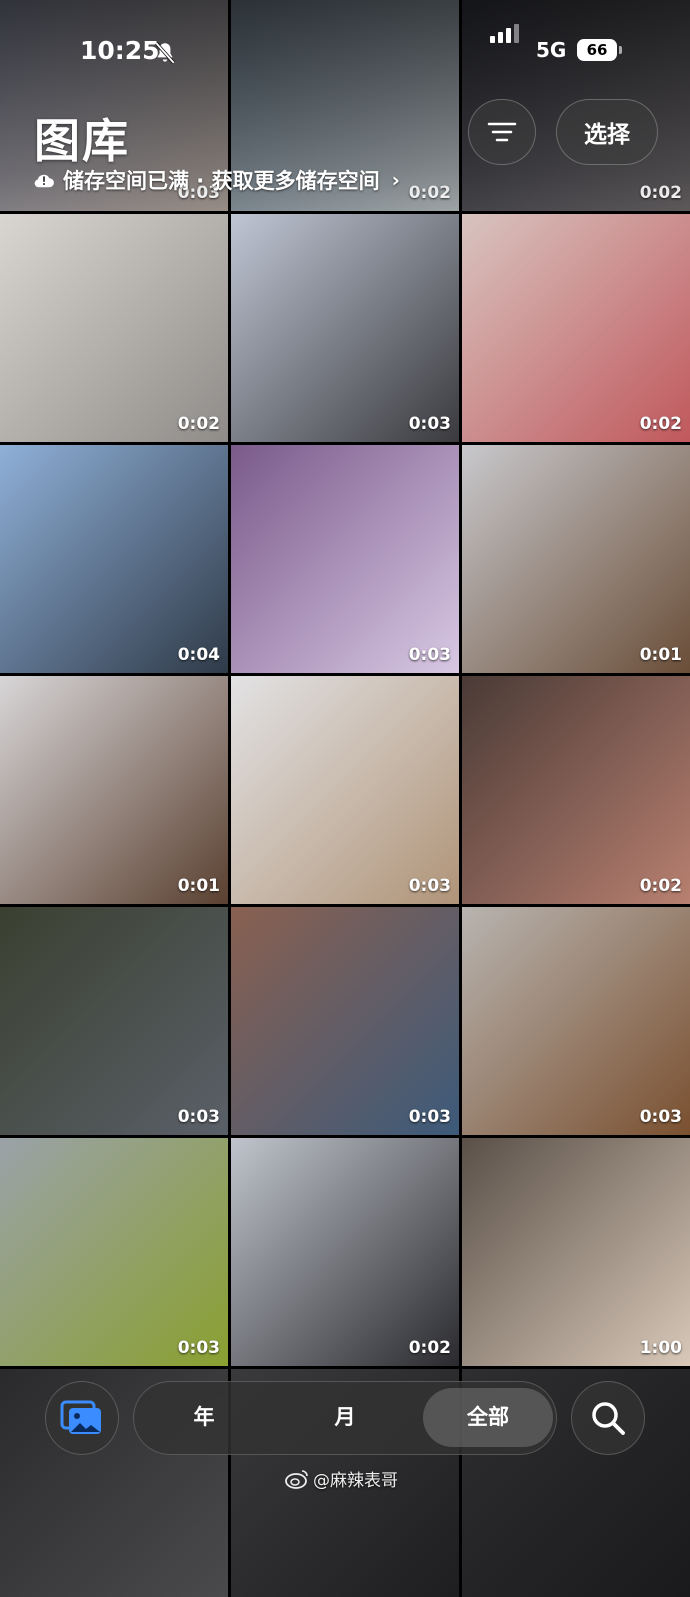 The image size is (690, 1597). I want to click on network-type: 5G, so click(551, 50).